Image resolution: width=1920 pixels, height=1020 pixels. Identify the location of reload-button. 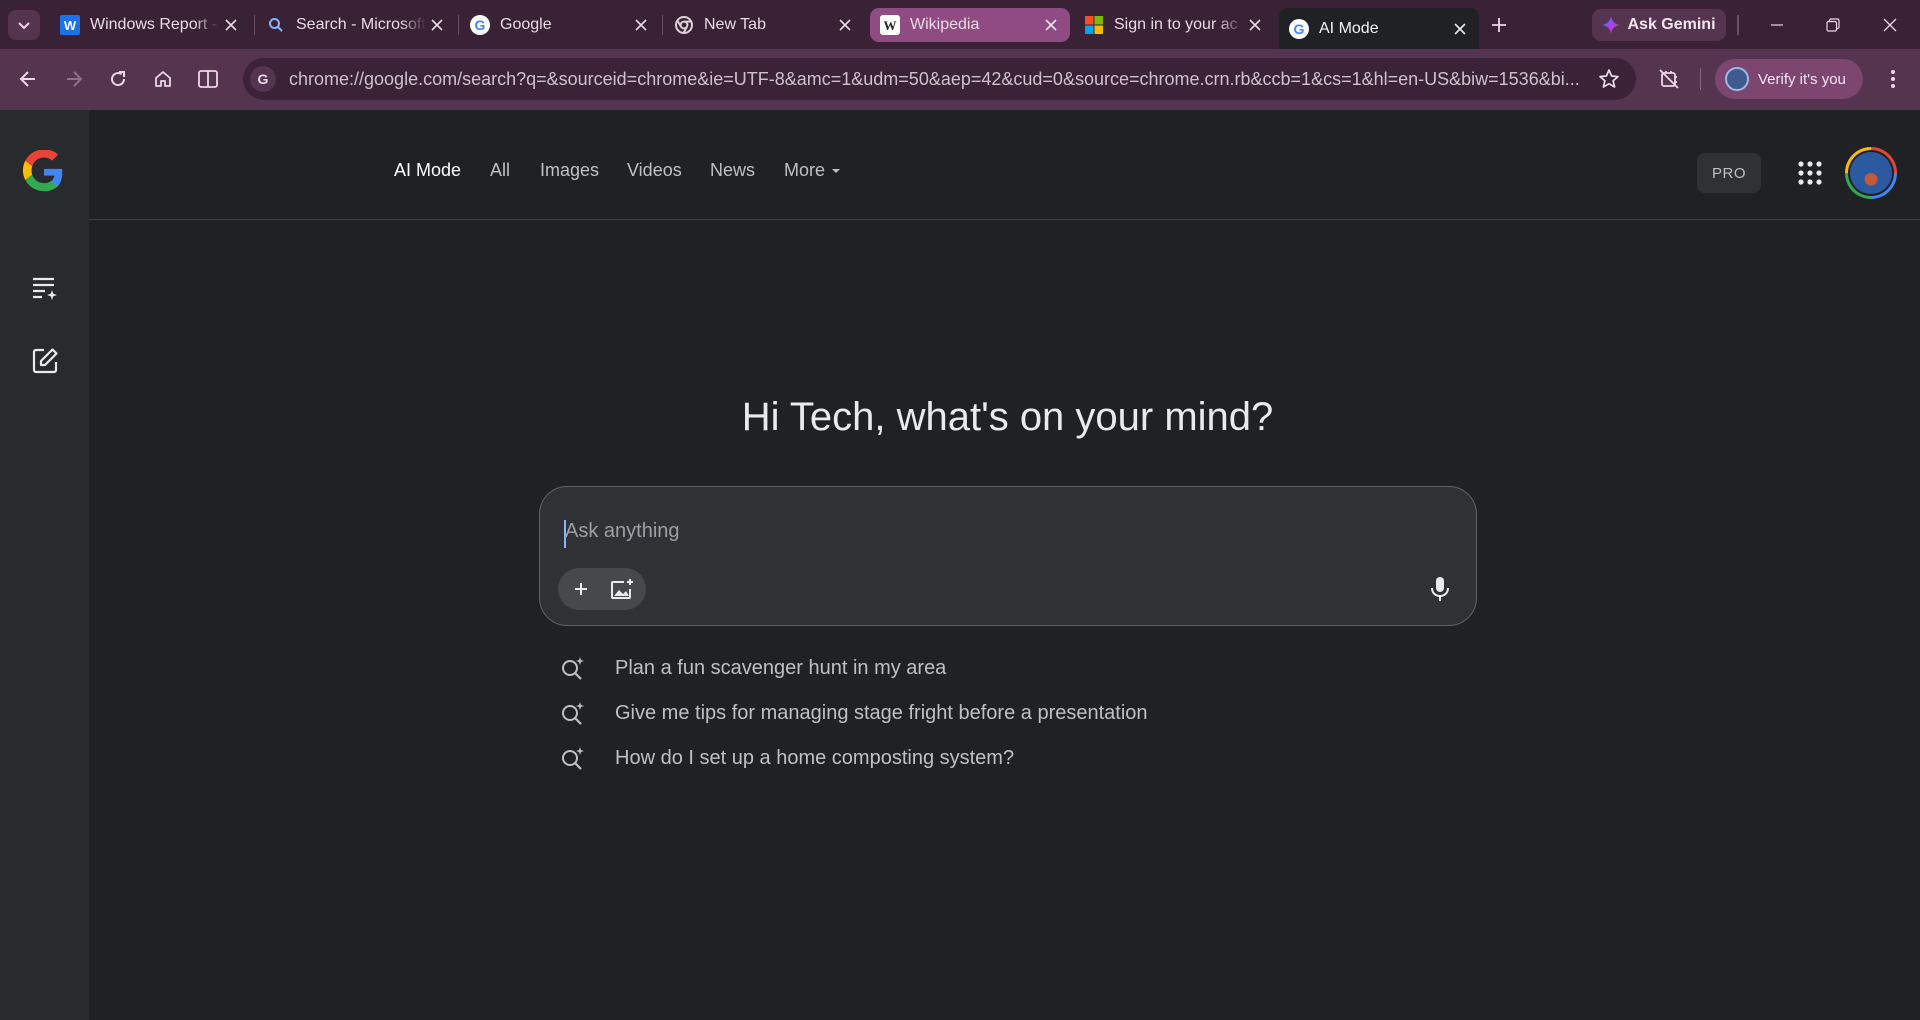
(118, 79).